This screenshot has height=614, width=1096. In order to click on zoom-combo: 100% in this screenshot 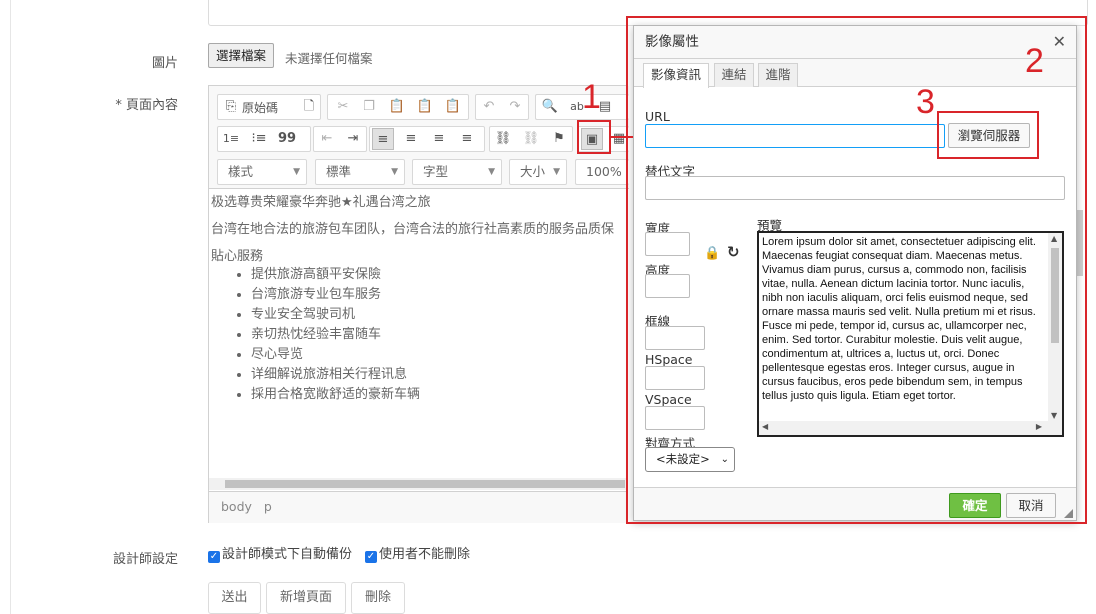, I will do `click(602, 172)`.